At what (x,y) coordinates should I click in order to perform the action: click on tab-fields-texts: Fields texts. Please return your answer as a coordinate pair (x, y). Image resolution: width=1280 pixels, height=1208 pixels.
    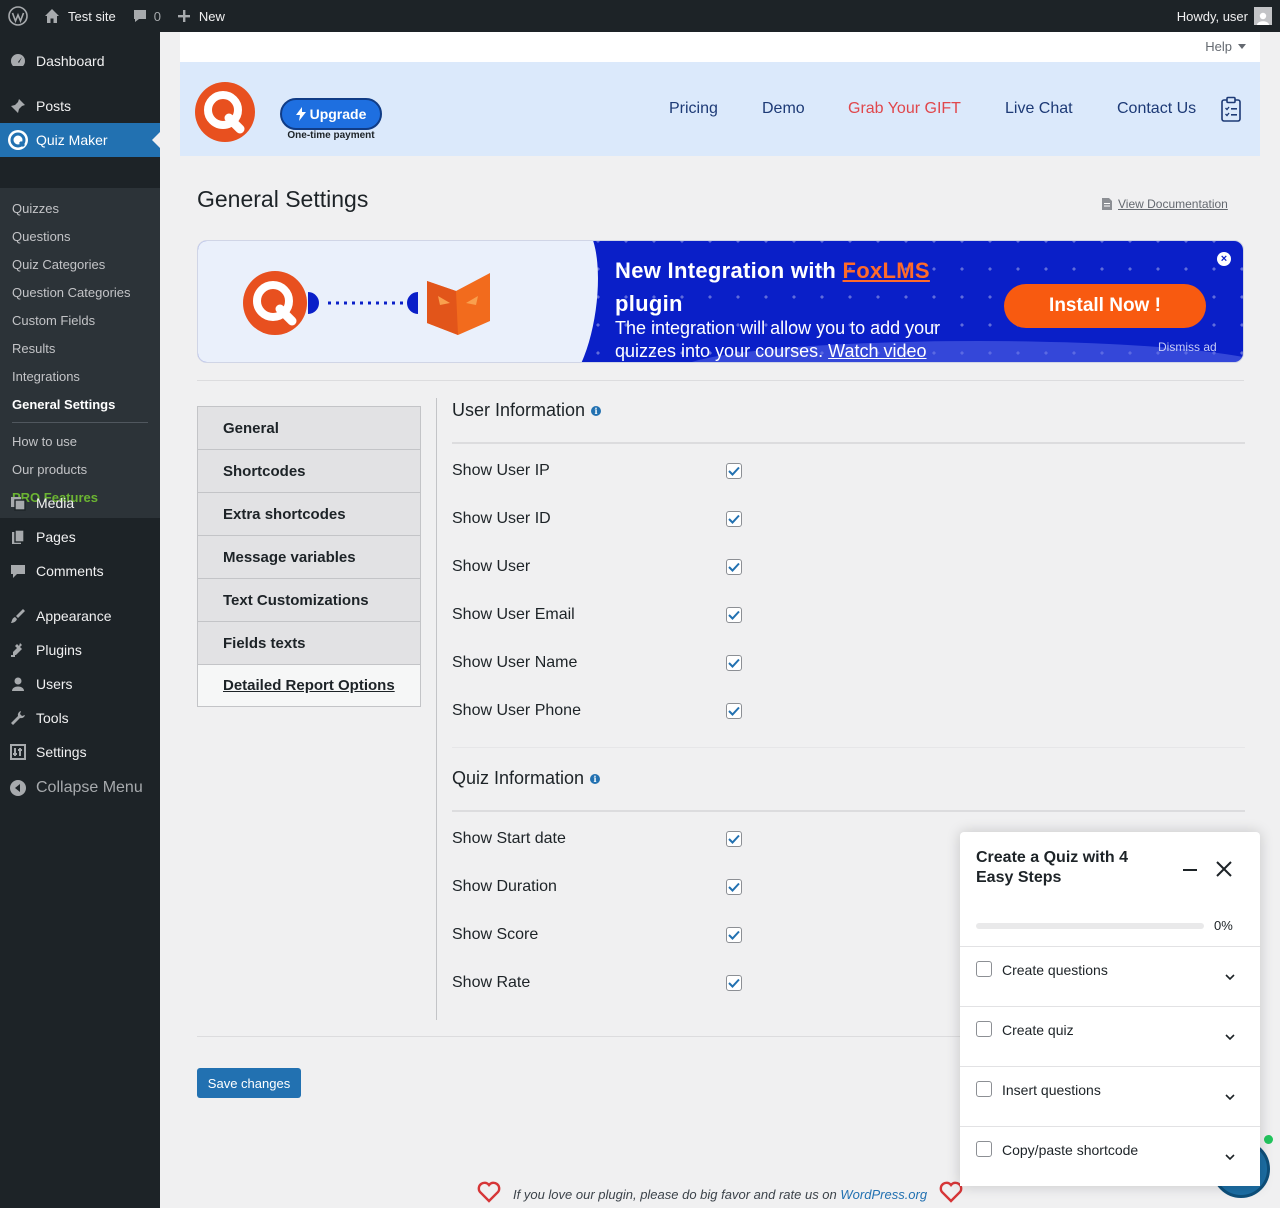
    Looking at the image, I should click on (309, 642).